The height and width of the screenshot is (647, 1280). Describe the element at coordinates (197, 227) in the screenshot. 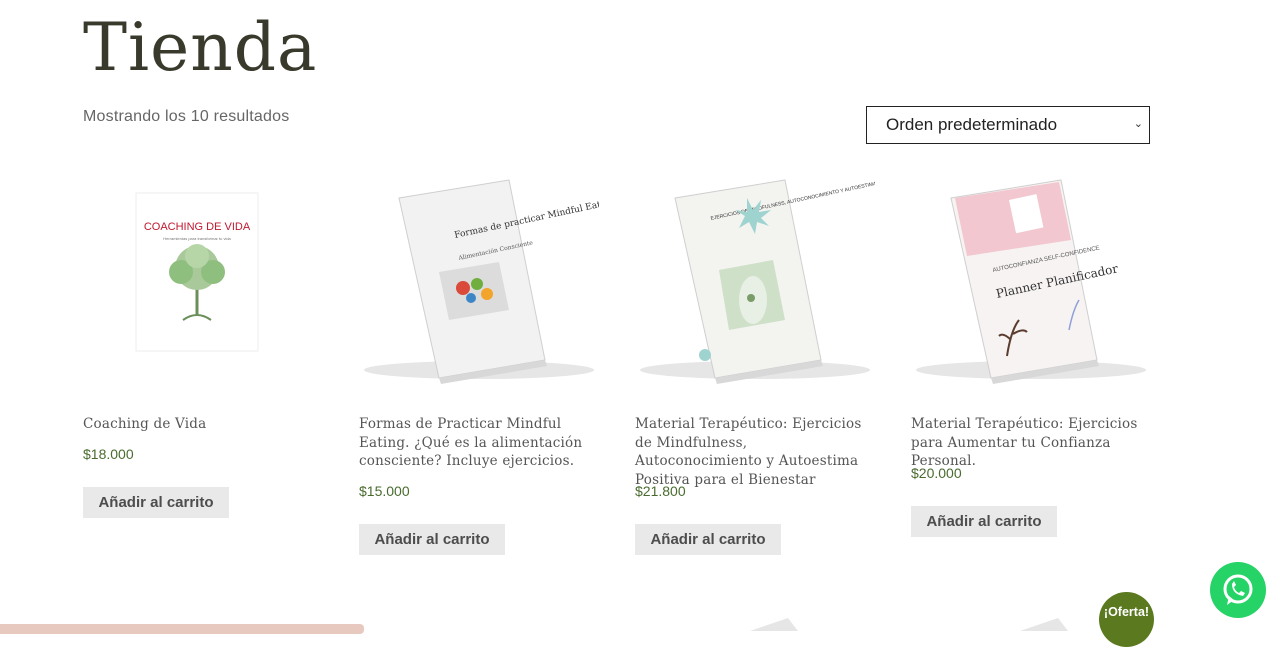

I see `cover-title: COACHING DE VIDA` at that location.